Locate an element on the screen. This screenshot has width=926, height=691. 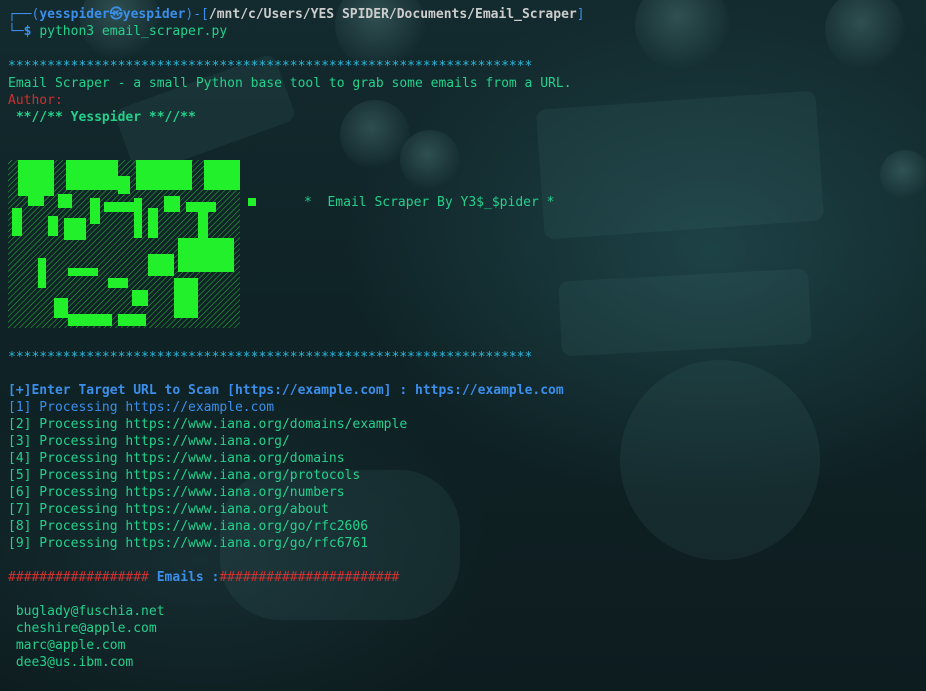
processing-index: [6] is located at coordinates (20, 492).